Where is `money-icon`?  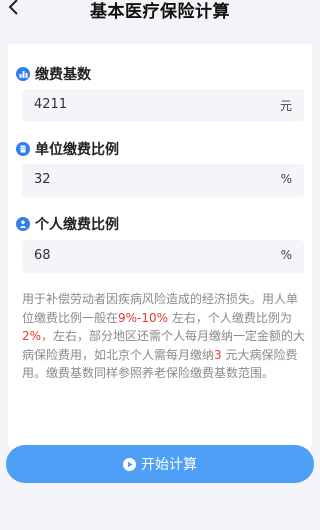 money-icon is located at coordinates (23, 74).